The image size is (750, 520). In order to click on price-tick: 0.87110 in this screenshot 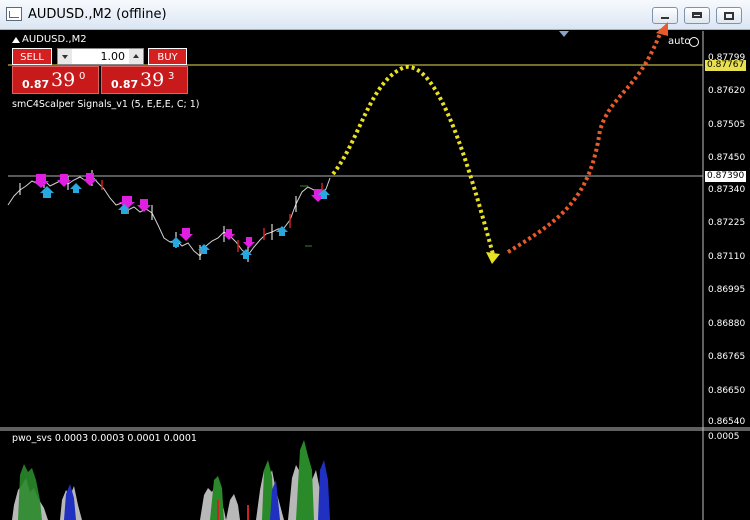, I will do `click(727, 257)`.